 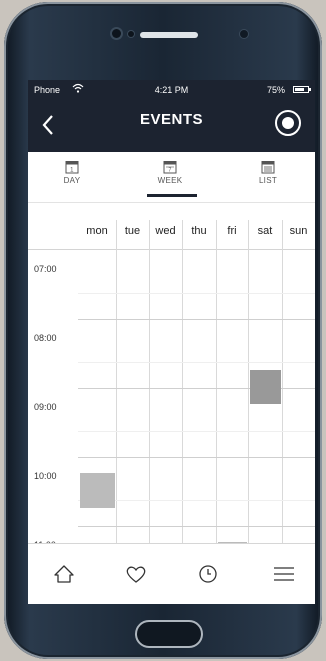 What do you see at coordinates (45, 407) in the screenshot?
I see `time-label: 09:00` at bounding box center [45, 407].